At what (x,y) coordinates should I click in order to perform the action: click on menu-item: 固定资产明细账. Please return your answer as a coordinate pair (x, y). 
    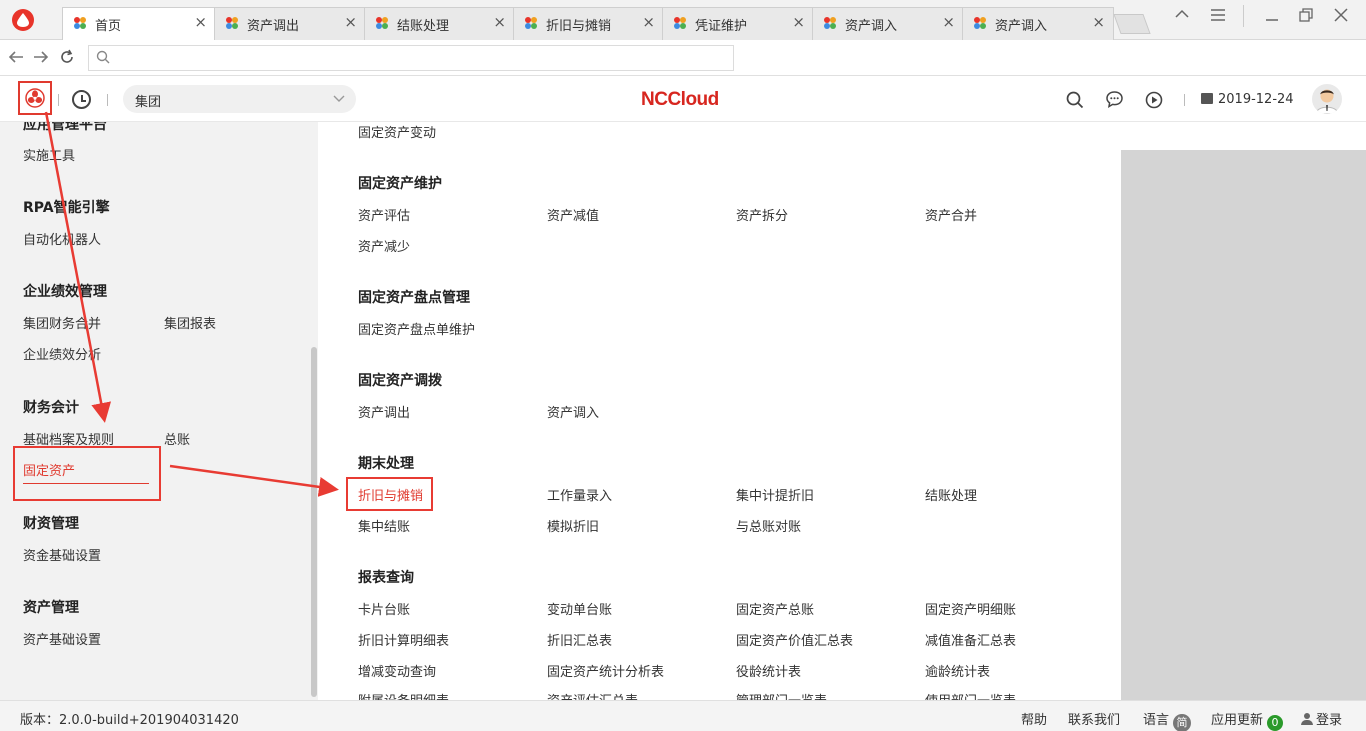
    Looking at the image, I should click on (970, 608).